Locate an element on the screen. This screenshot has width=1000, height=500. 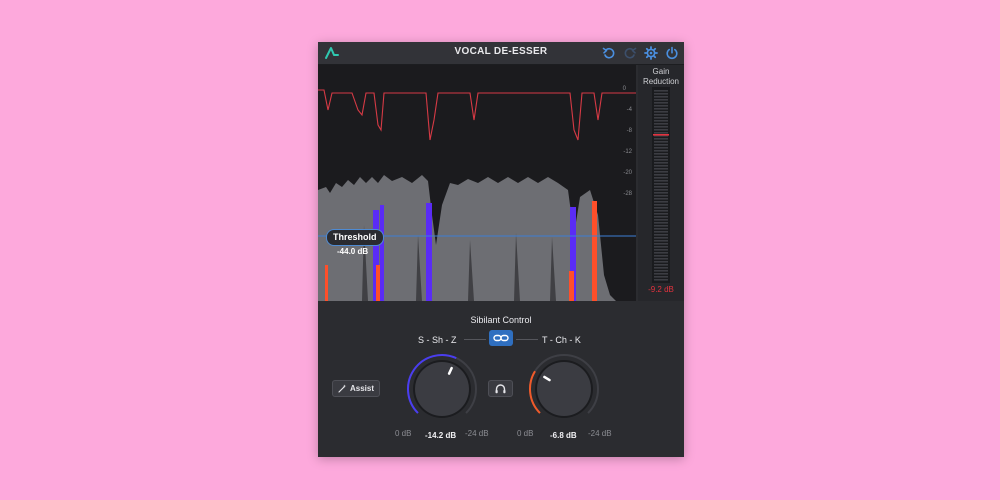
gain-reduction-bar is located at coordinates (661, 185).